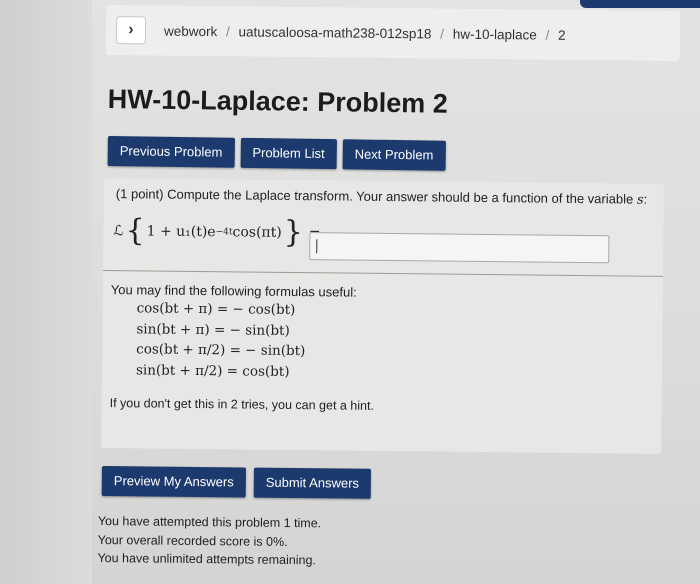 This screenshot has height=584, width=700. Describe the element at coordinates (257, 232) in the screenshot. I see `equation-trig: cos(πt)` at that location.